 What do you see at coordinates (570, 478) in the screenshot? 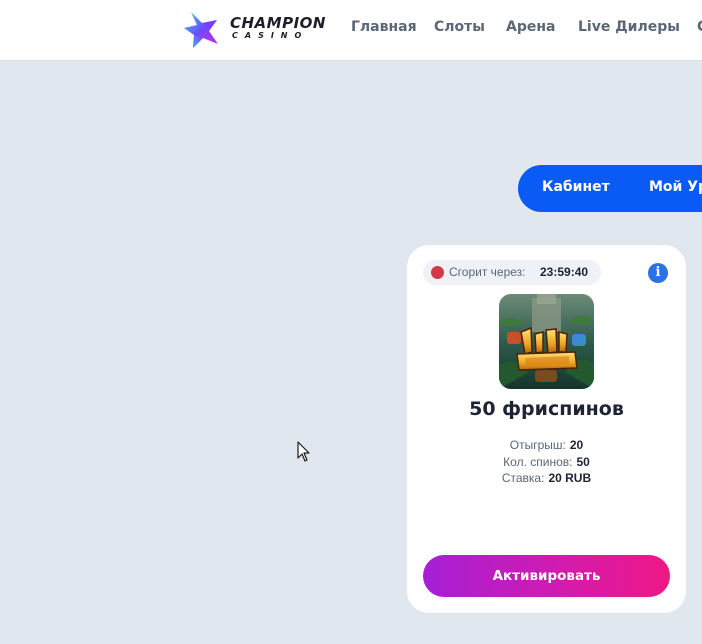
I see `stat-value: 20 RUB` at bounding box center [570, 478].